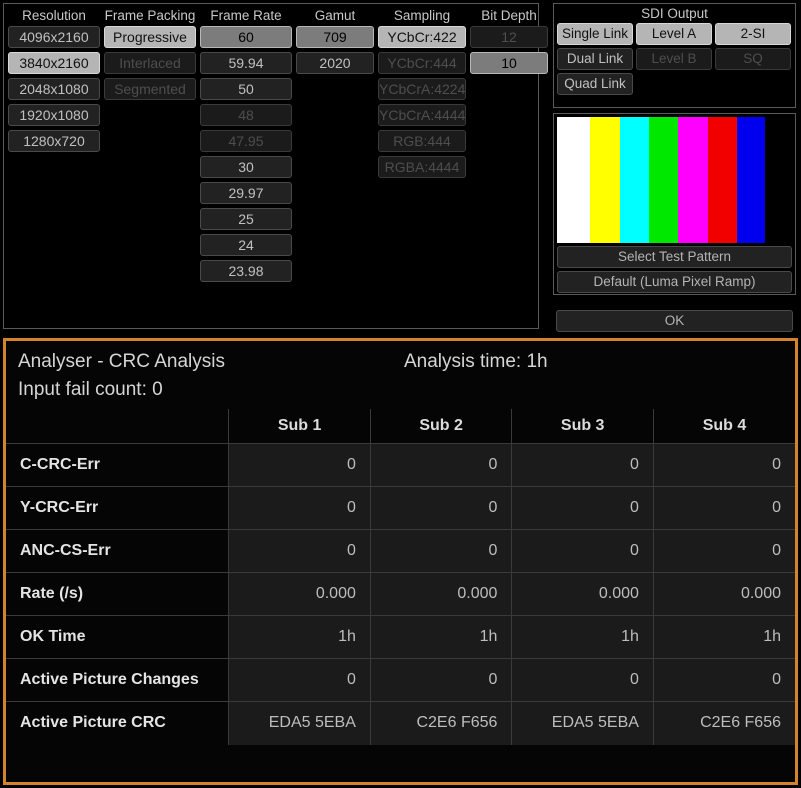  Describe the element at coordinates (335, 146) in the screenshot. I see `format-column-gamut: Gamut 709 2020` at that location.